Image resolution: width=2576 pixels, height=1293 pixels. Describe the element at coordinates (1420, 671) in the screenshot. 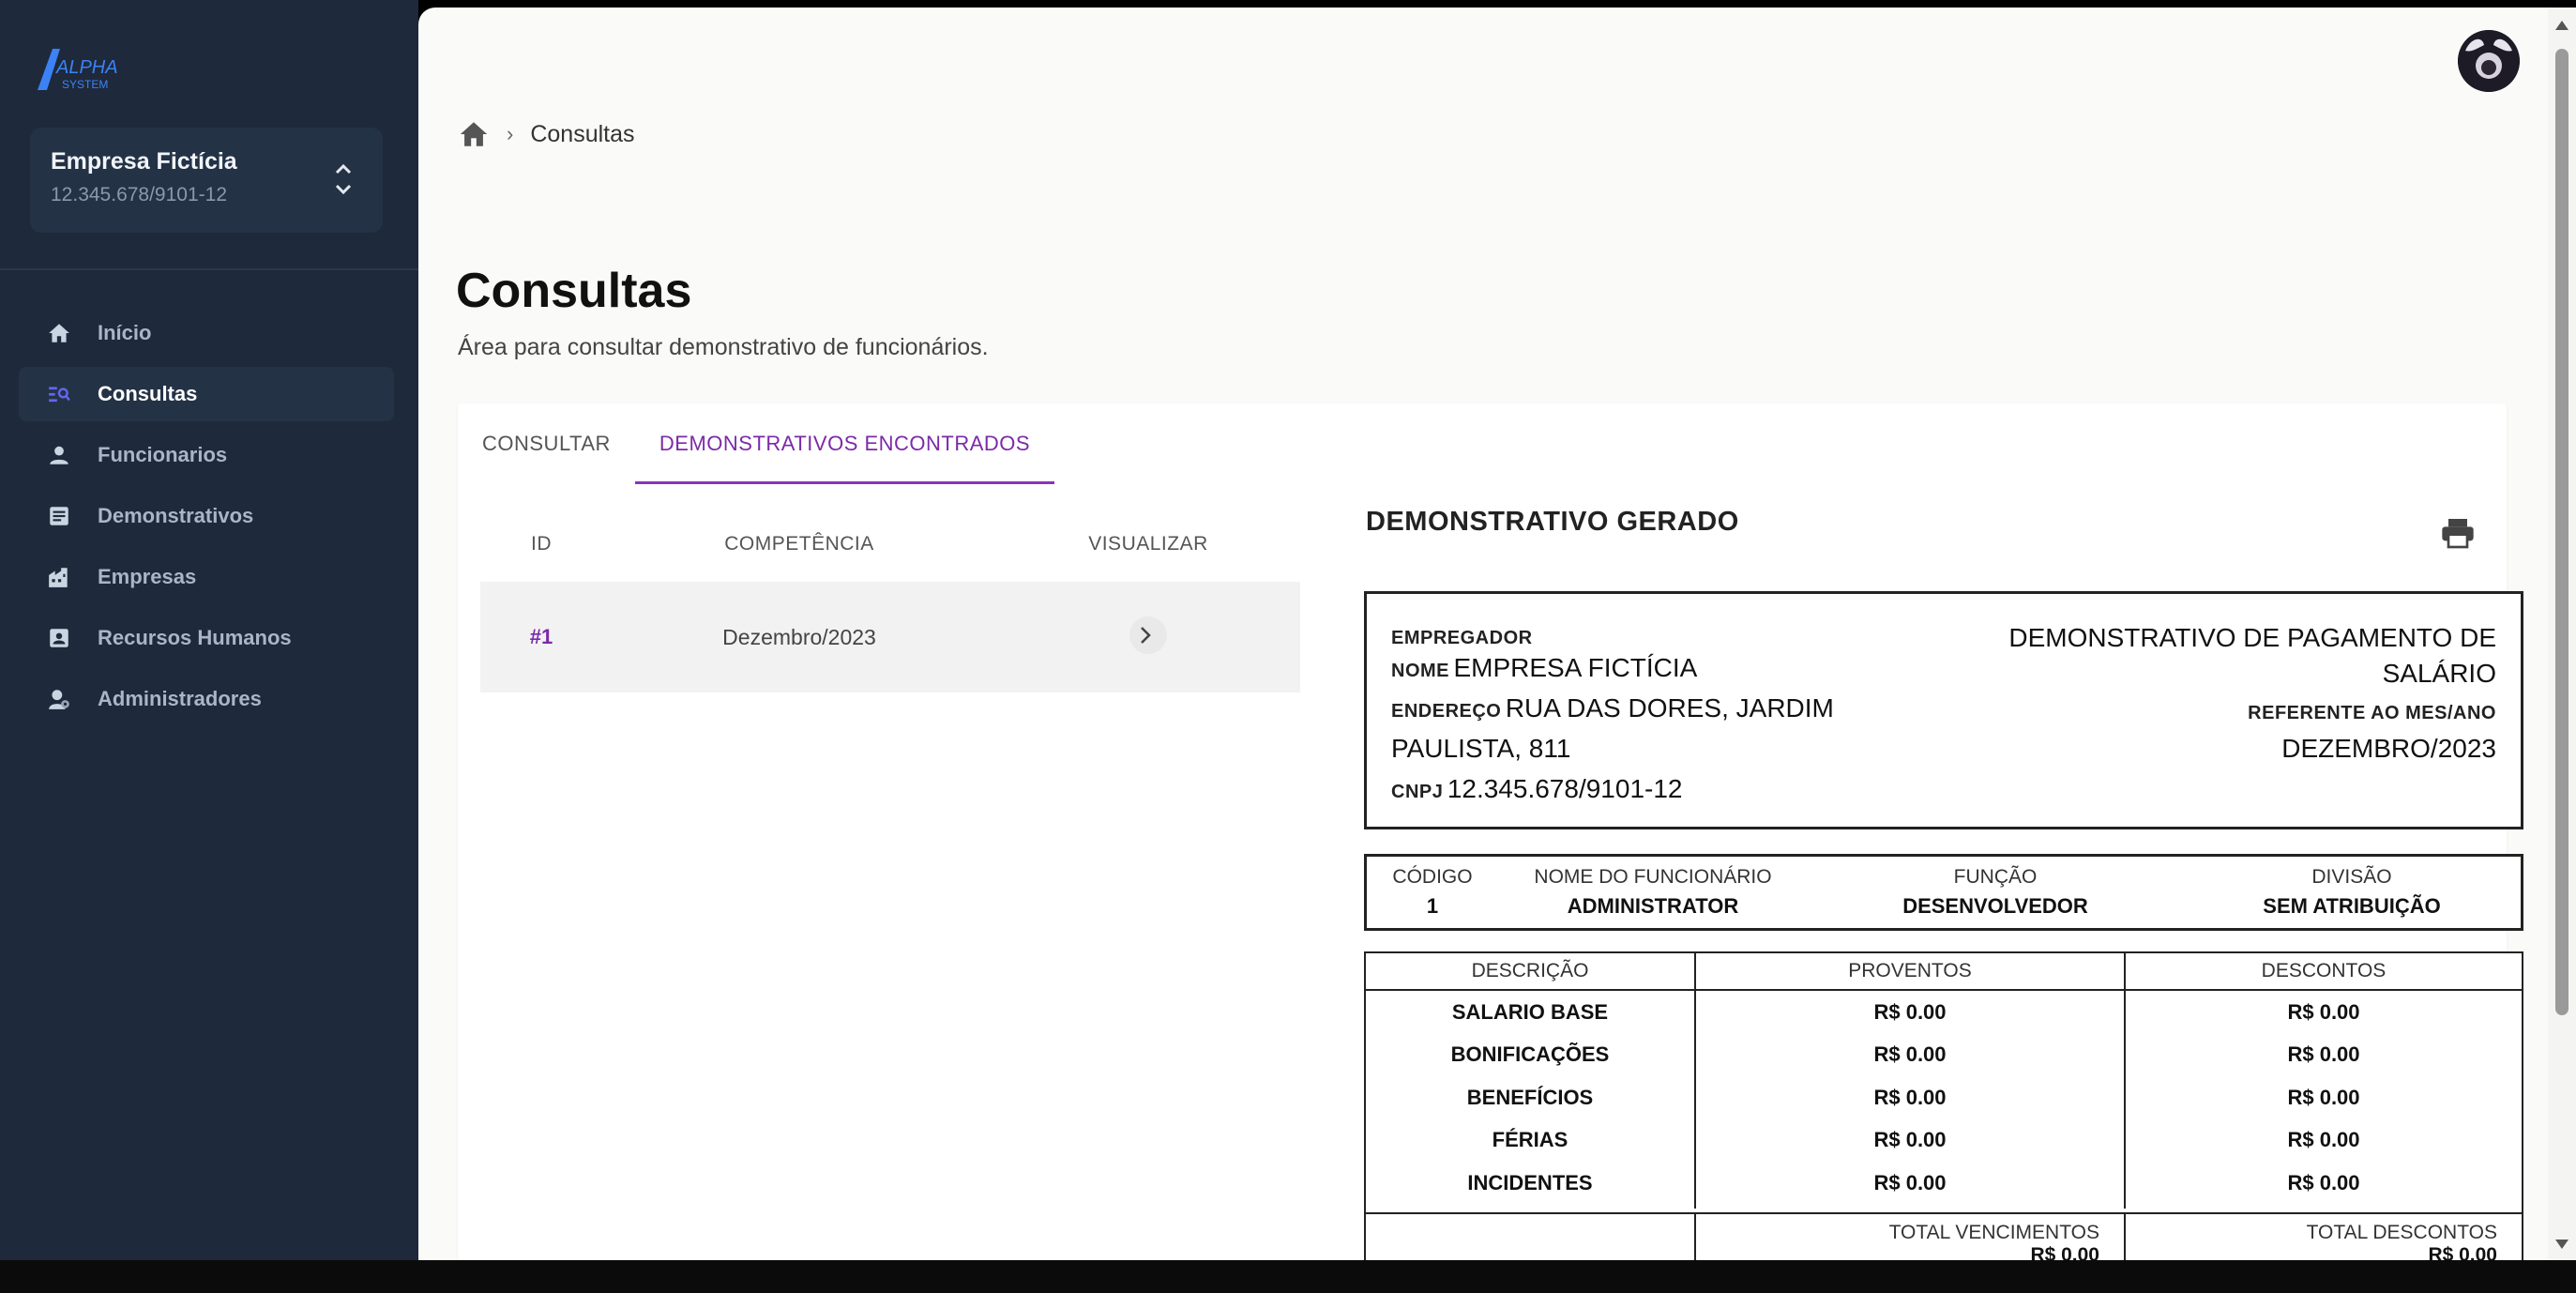

I see `employer-name-label: NOME` at that location.